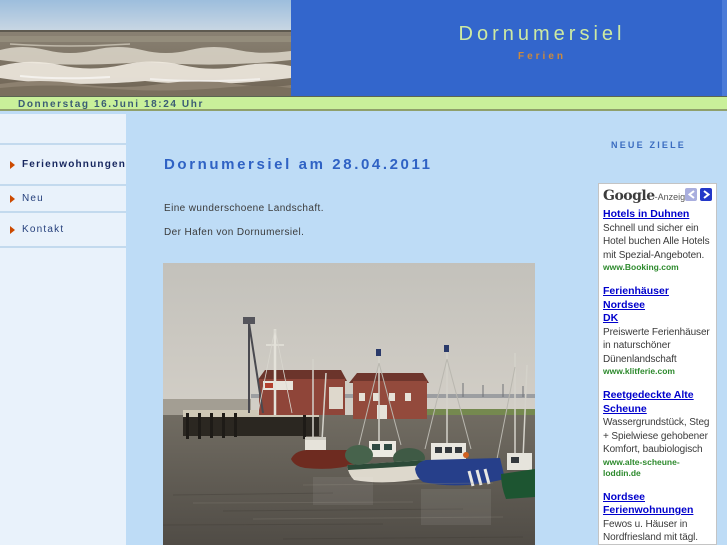 The width and height of the screenshot is (727, 545). I want to click on site-subtitle: Ferien, so click(541, 56).